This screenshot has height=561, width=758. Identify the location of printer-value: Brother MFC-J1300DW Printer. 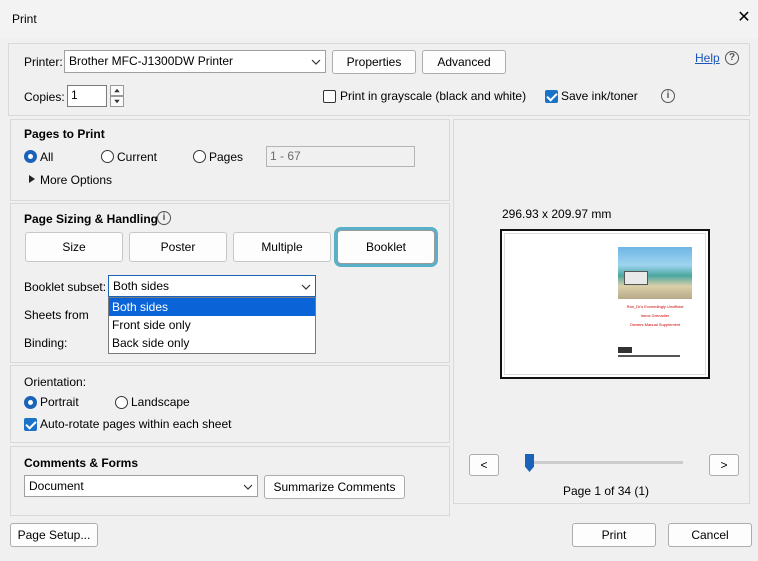
(151, 61).